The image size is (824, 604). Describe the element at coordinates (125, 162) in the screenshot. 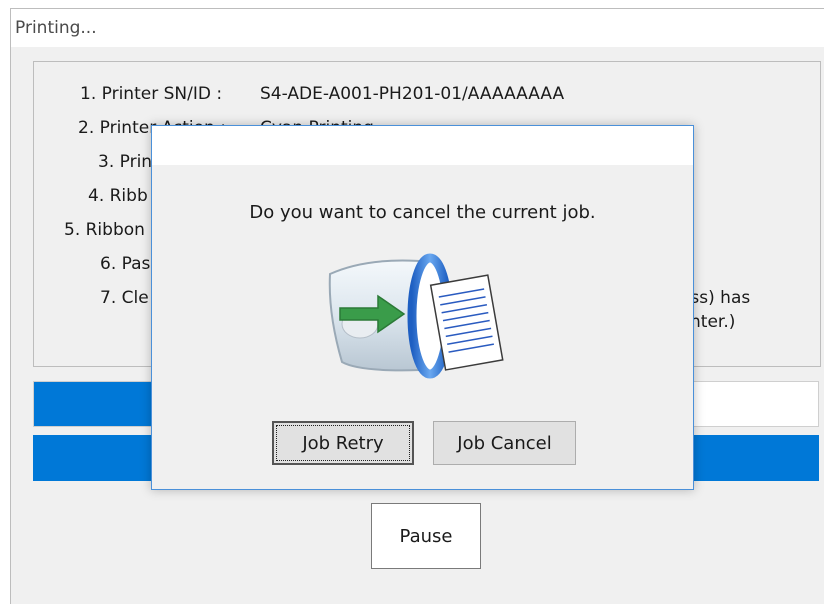

I see `info-label-3: 3. Prin` at that location.